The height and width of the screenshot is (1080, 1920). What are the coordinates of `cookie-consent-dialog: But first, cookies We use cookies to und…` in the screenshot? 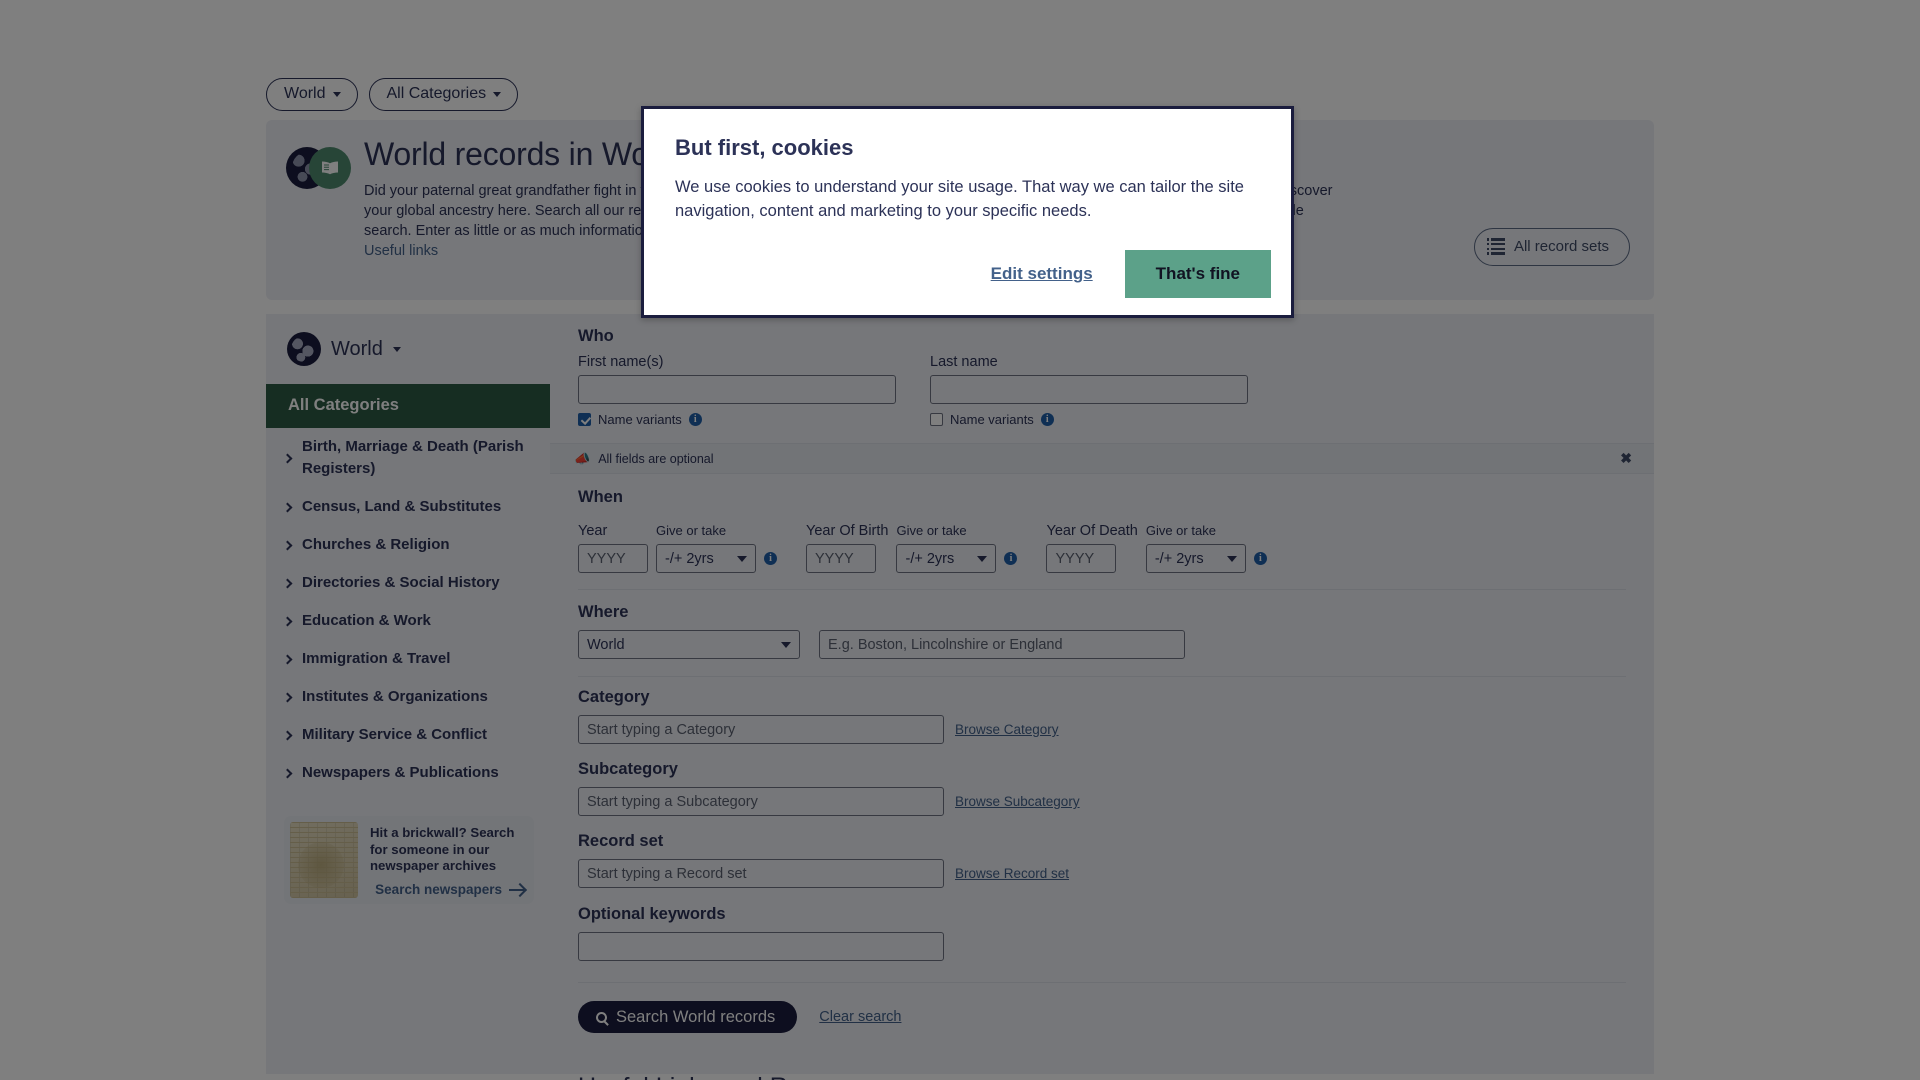 It's located at (967, 212).